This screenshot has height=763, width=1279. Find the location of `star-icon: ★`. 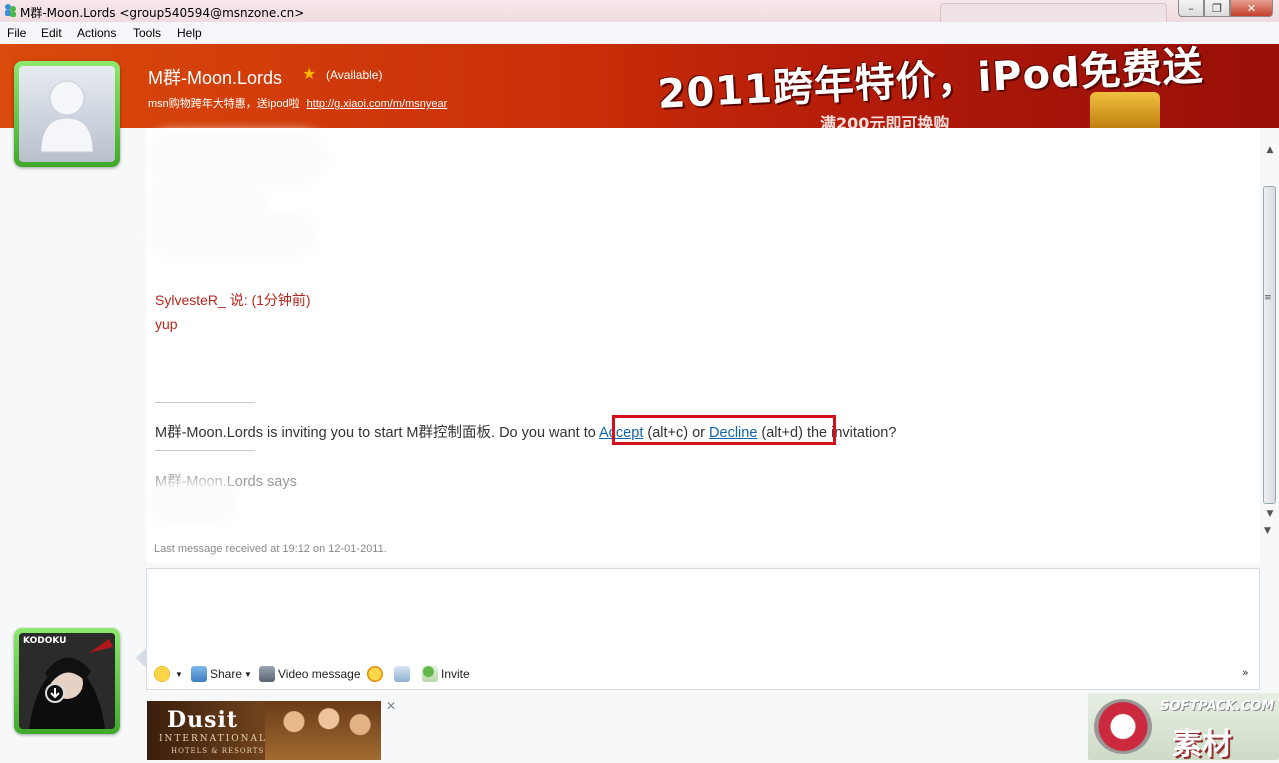

star-icon: ★ is located at coordinates (309, 73).